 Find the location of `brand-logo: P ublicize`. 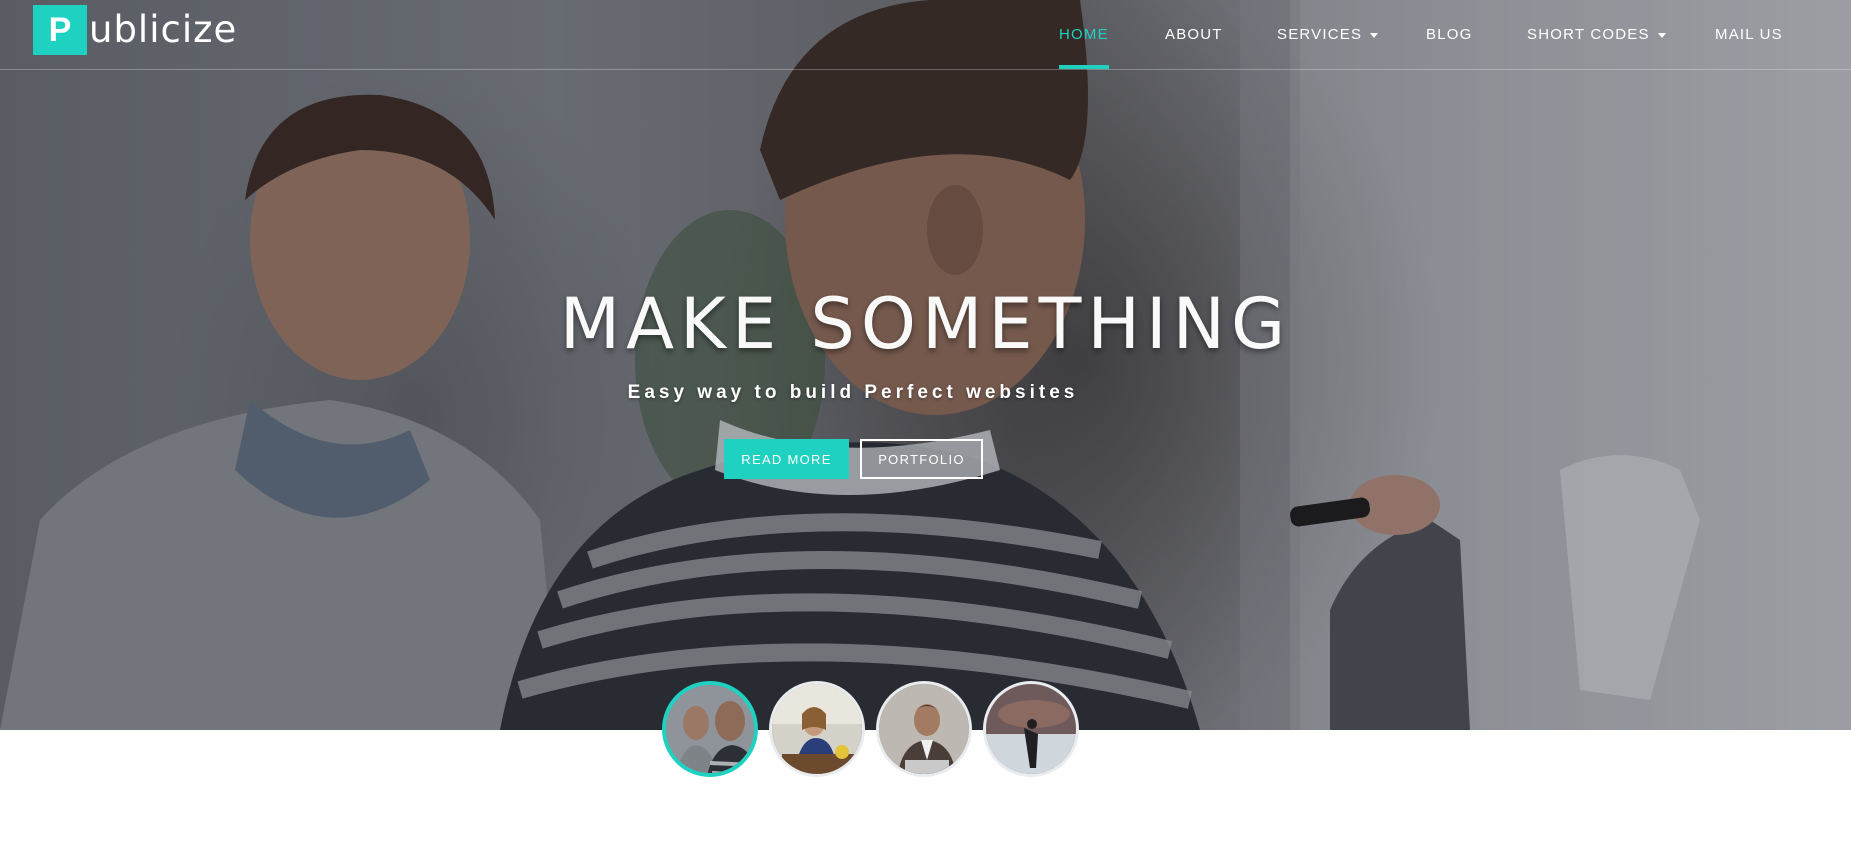

brand-logo: P ublicize is located at coordinates (135, 30).